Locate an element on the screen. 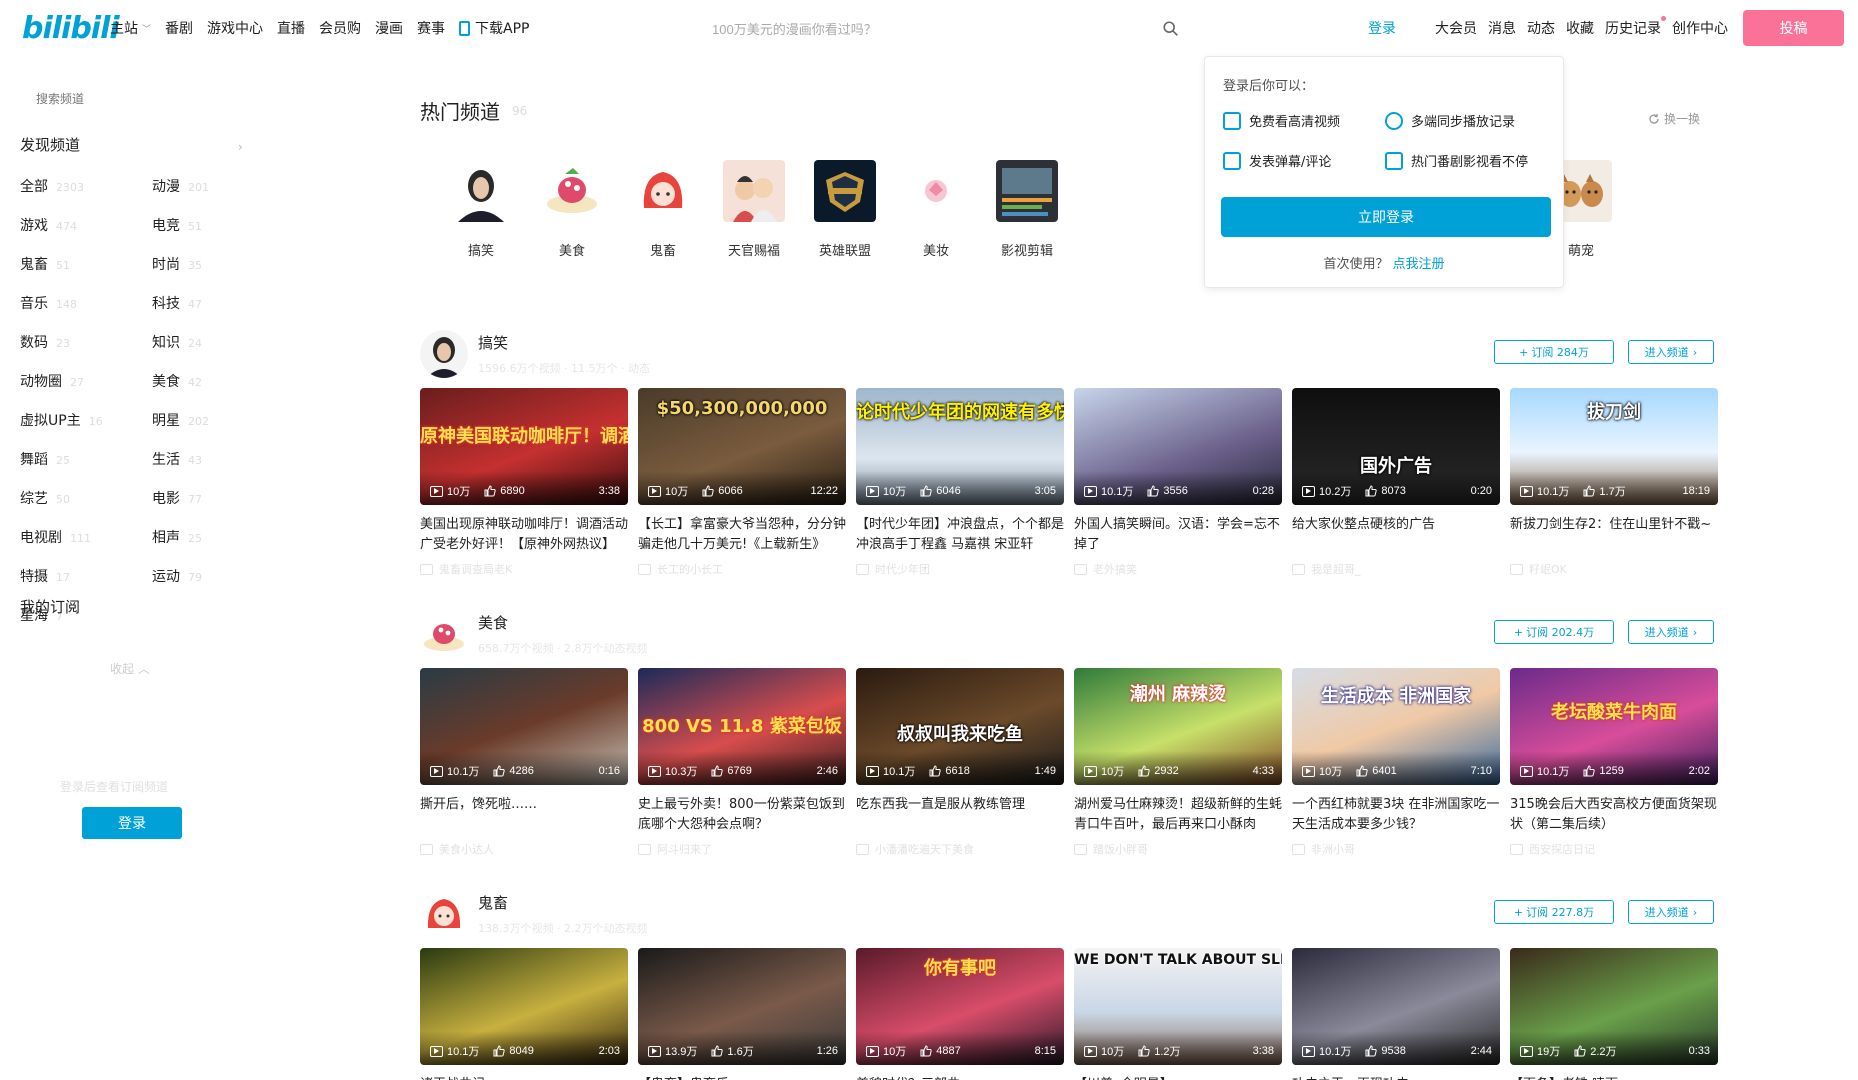  video-thumbnail: 10.1万 8049 2:03 is located at coordinates (524, 1006).